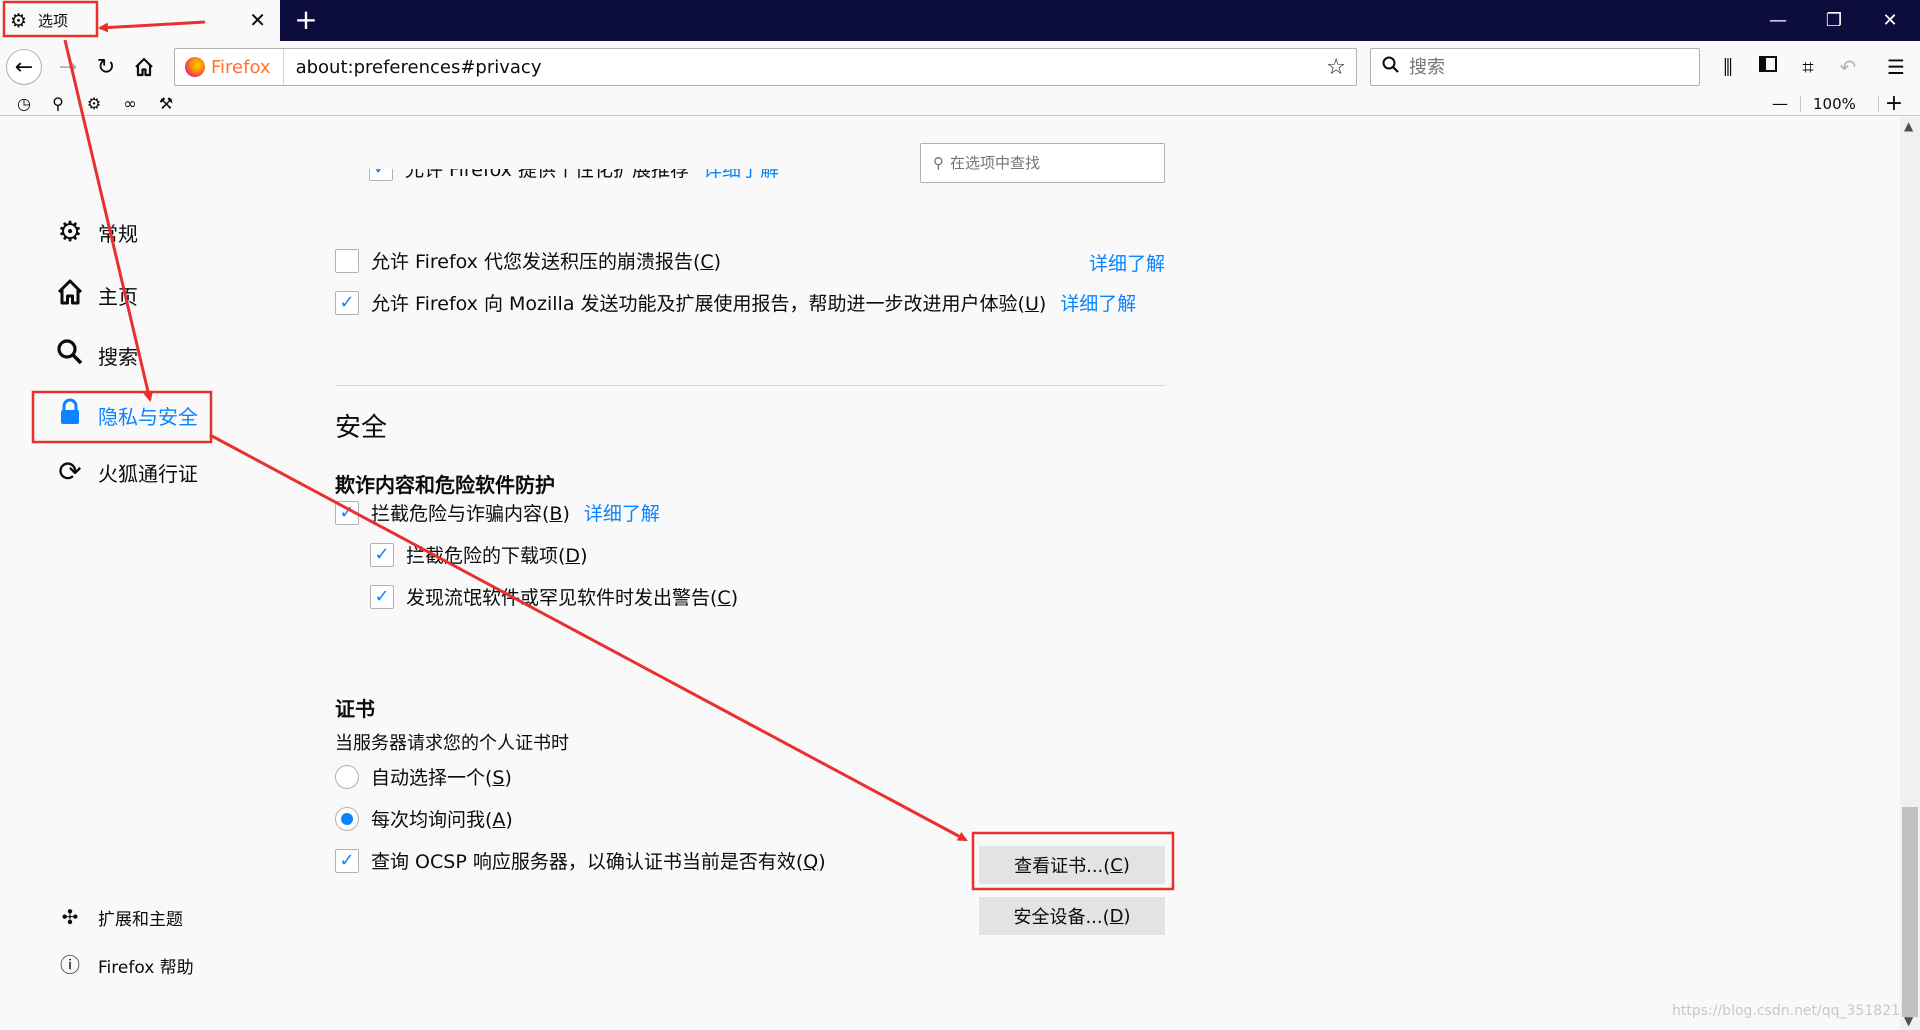 This screenshot has width=1920, height=1030. Describe the element at coordinates (95, 355) in the screenshot. I see `sidebar-item-search: 搜索` at that location.